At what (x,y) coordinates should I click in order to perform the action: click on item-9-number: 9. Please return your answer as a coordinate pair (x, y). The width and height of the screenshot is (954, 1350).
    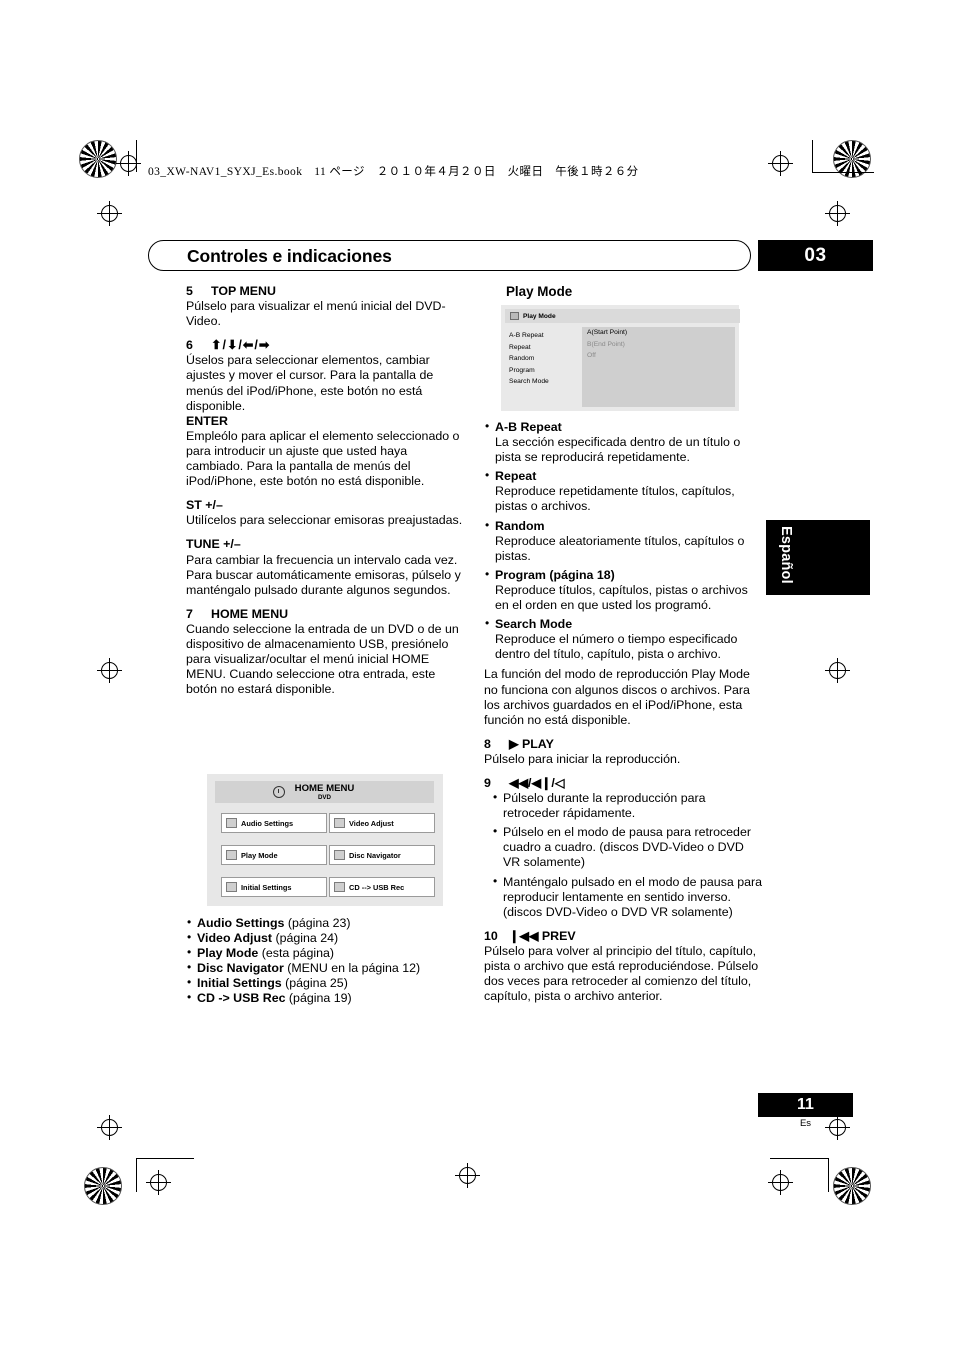
    Looking at the image, I should click on (487, 782).